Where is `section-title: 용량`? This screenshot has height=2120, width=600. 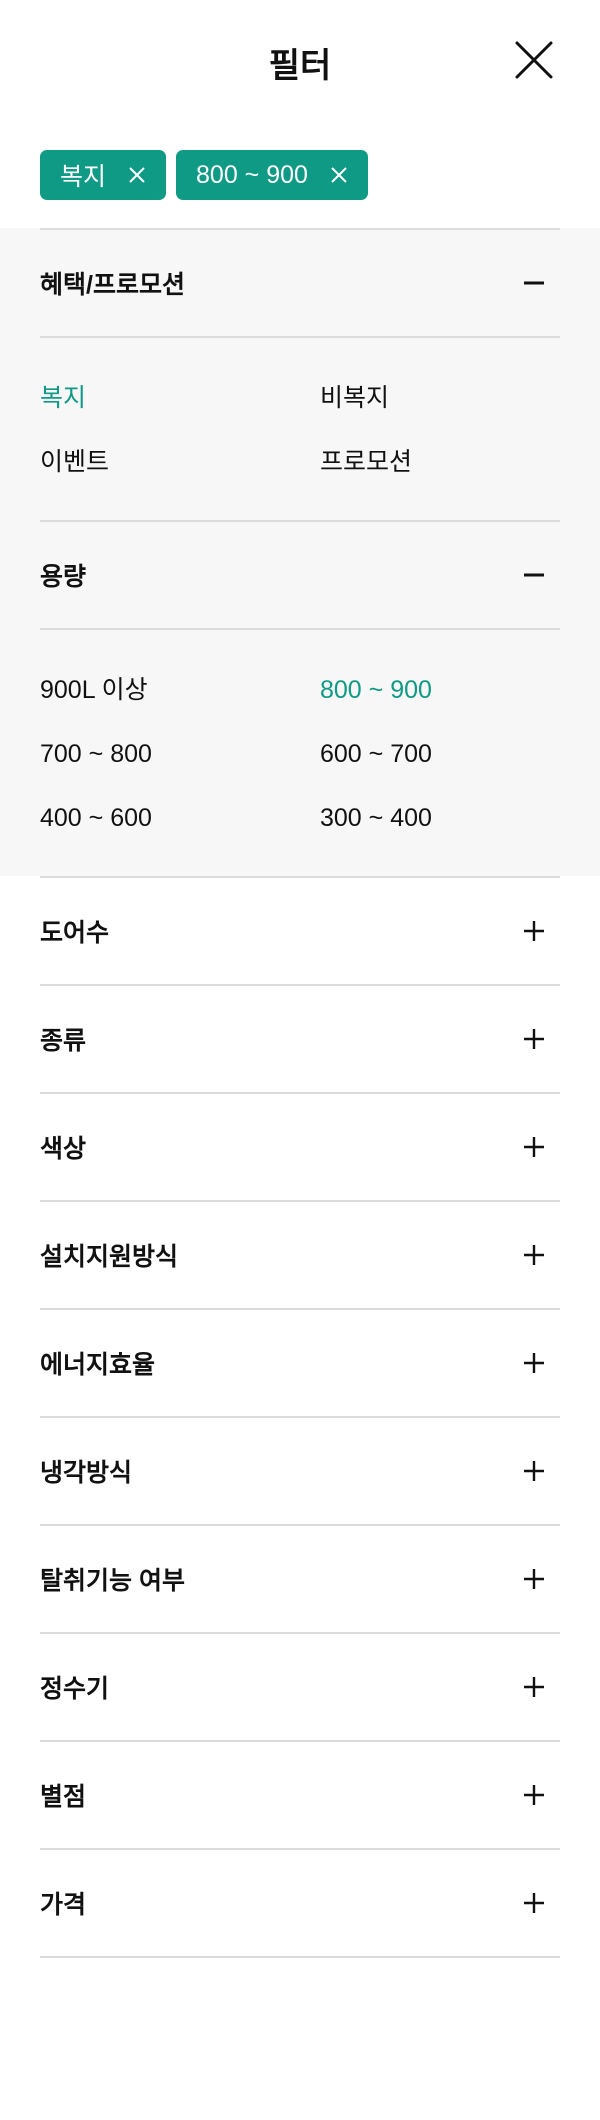 section-title: 용량 is located at coordinates (63, 577).